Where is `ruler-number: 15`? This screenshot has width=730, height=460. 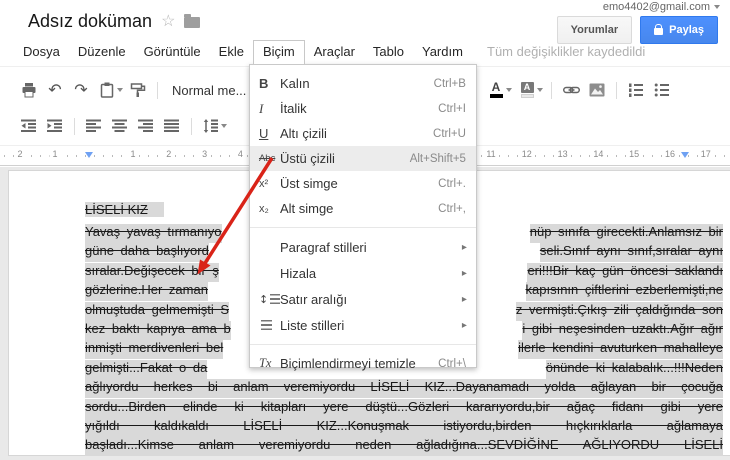 ruler-number: 15 is located at coordinates (634, 154).